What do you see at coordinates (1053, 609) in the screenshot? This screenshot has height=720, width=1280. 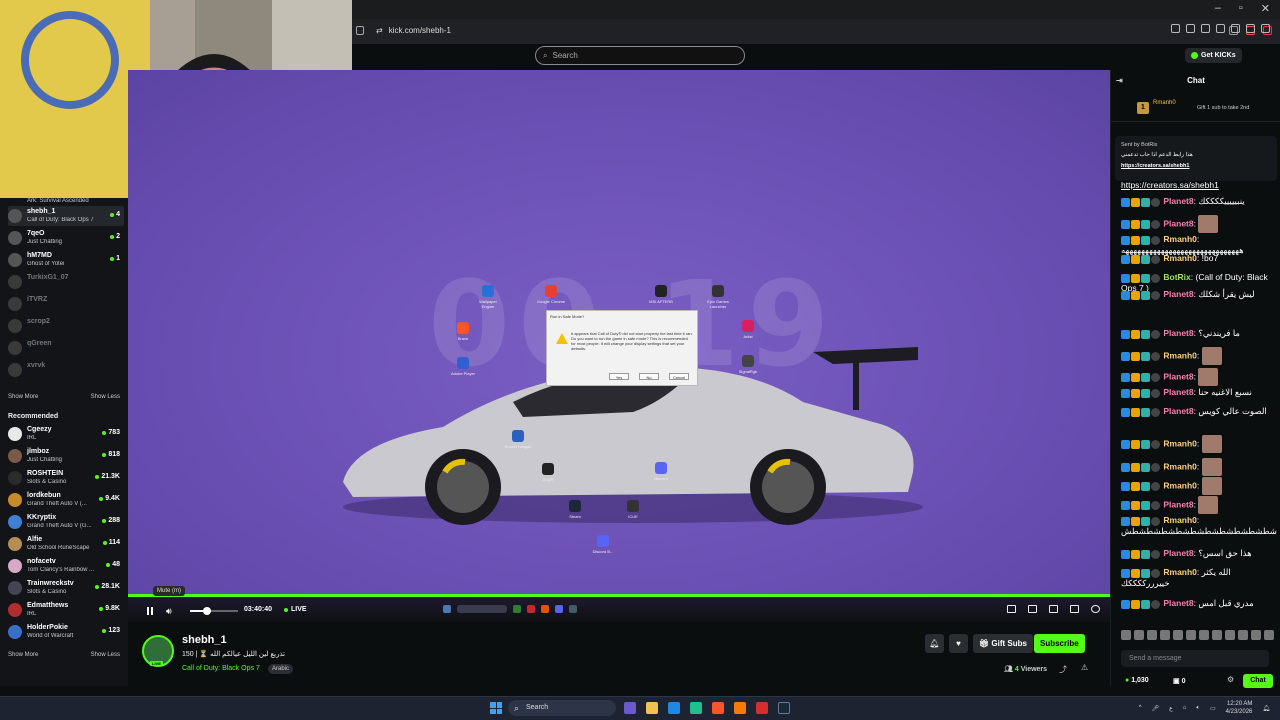 I see `theater-mode-icon` at bounding box center [1053, 609].